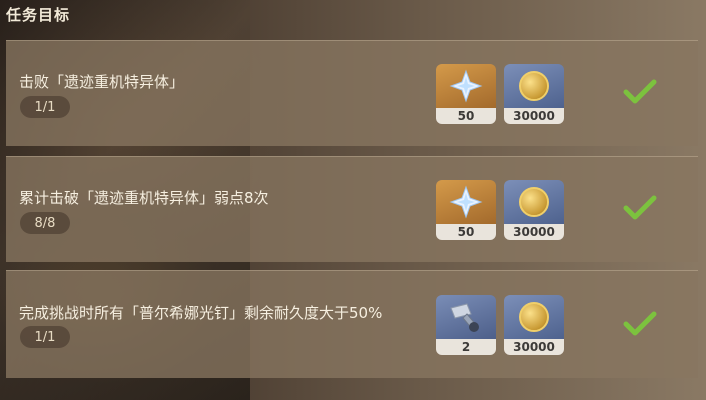 This screenshot has height=400, width=706. What do you see at coordinates (45, 223) in the screenshot?
I see `progress-badge: 8/8` at bounding box center [45, 223].